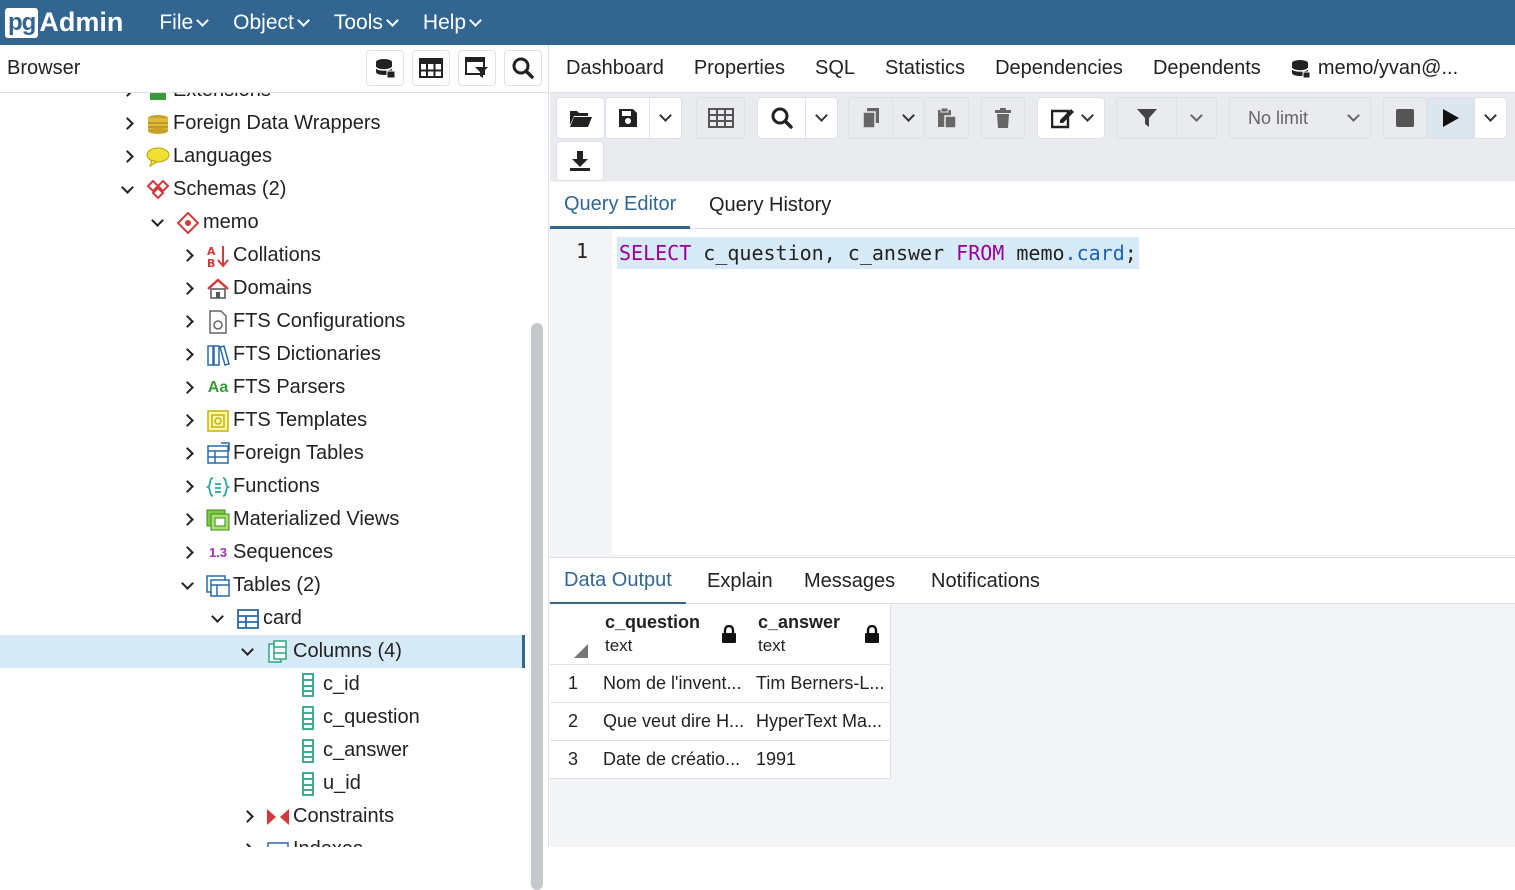 The image size is (1515, 890). What do you see at coordinates (523, 68) in the screenshot?
I see `search-objects-button` at bounding box center [523, 68].